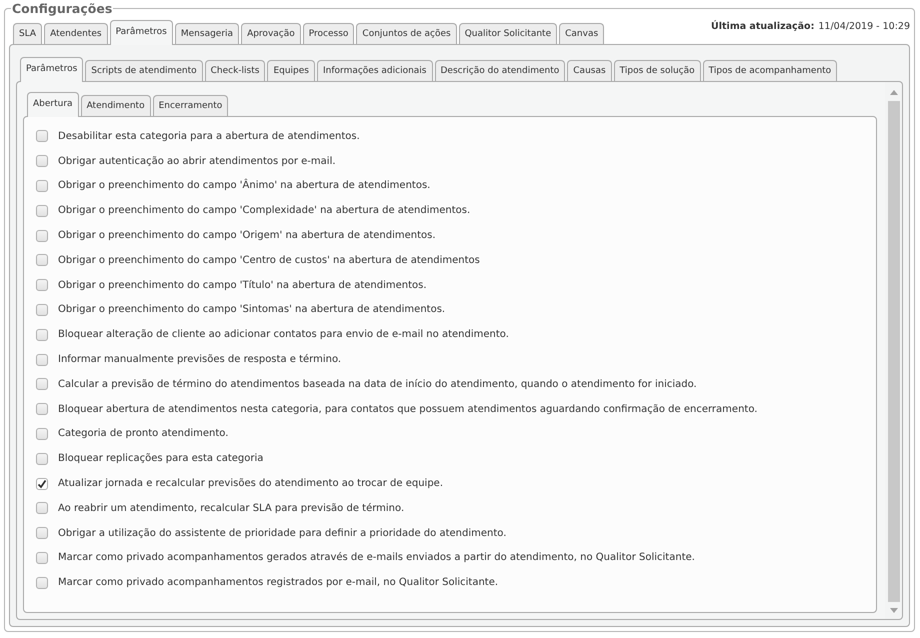  What do you see at coordinates (252, 310) in the screenshot?
I see `option-label: Obrigar o preenchimento do campo 'Sintomas' na abertura de atendimentos.` at bounding box center [252, 310].